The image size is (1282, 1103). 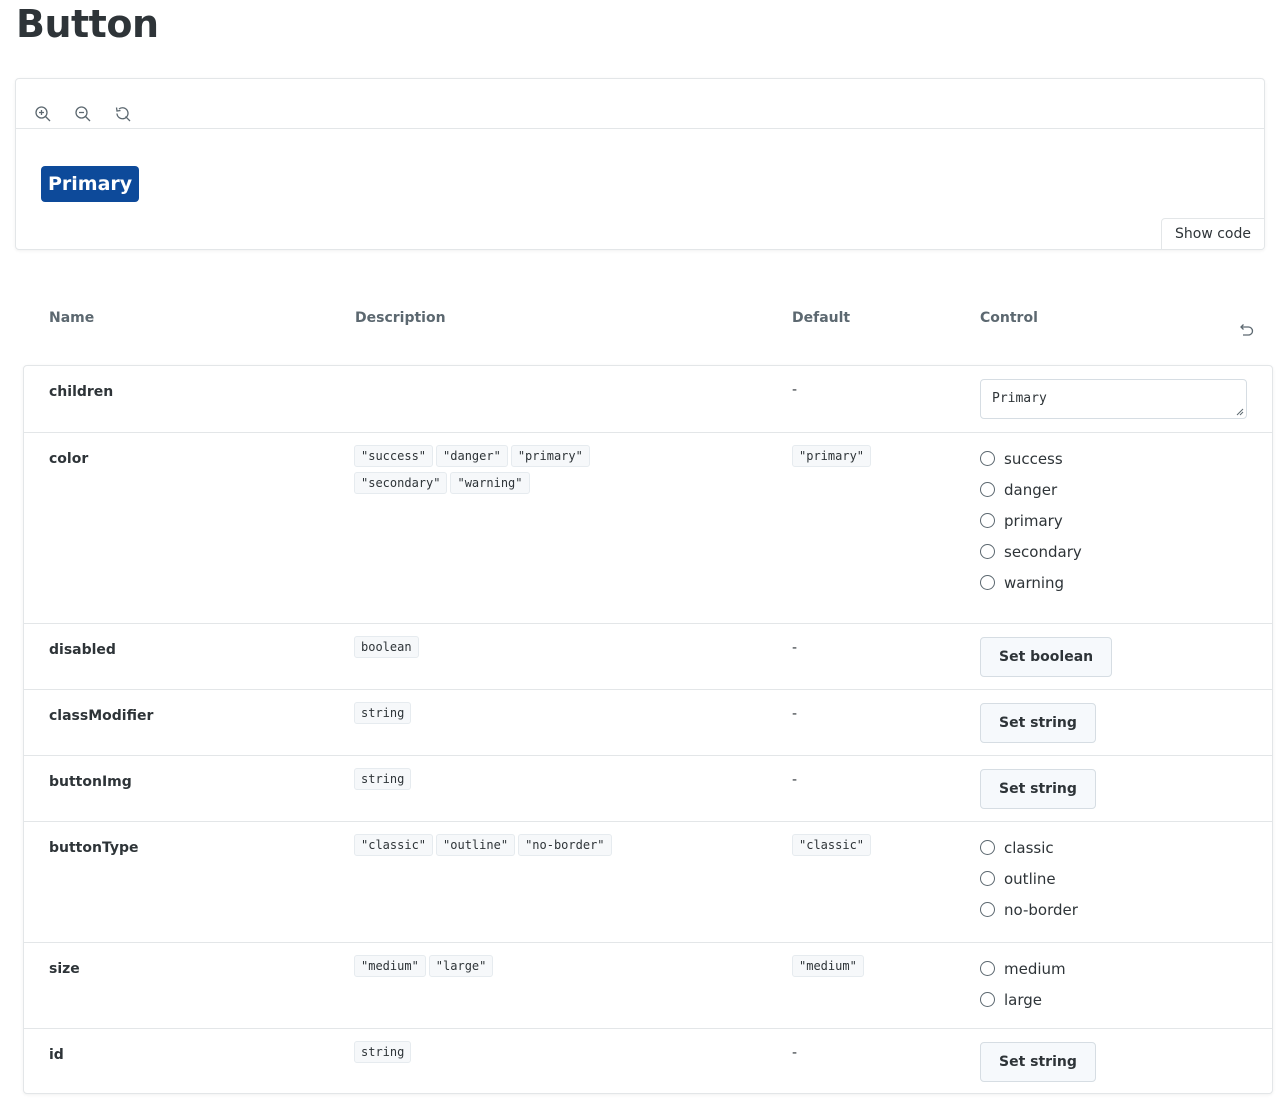 I want to click on show-code-button: Show code, so click(x=1212, y=233).